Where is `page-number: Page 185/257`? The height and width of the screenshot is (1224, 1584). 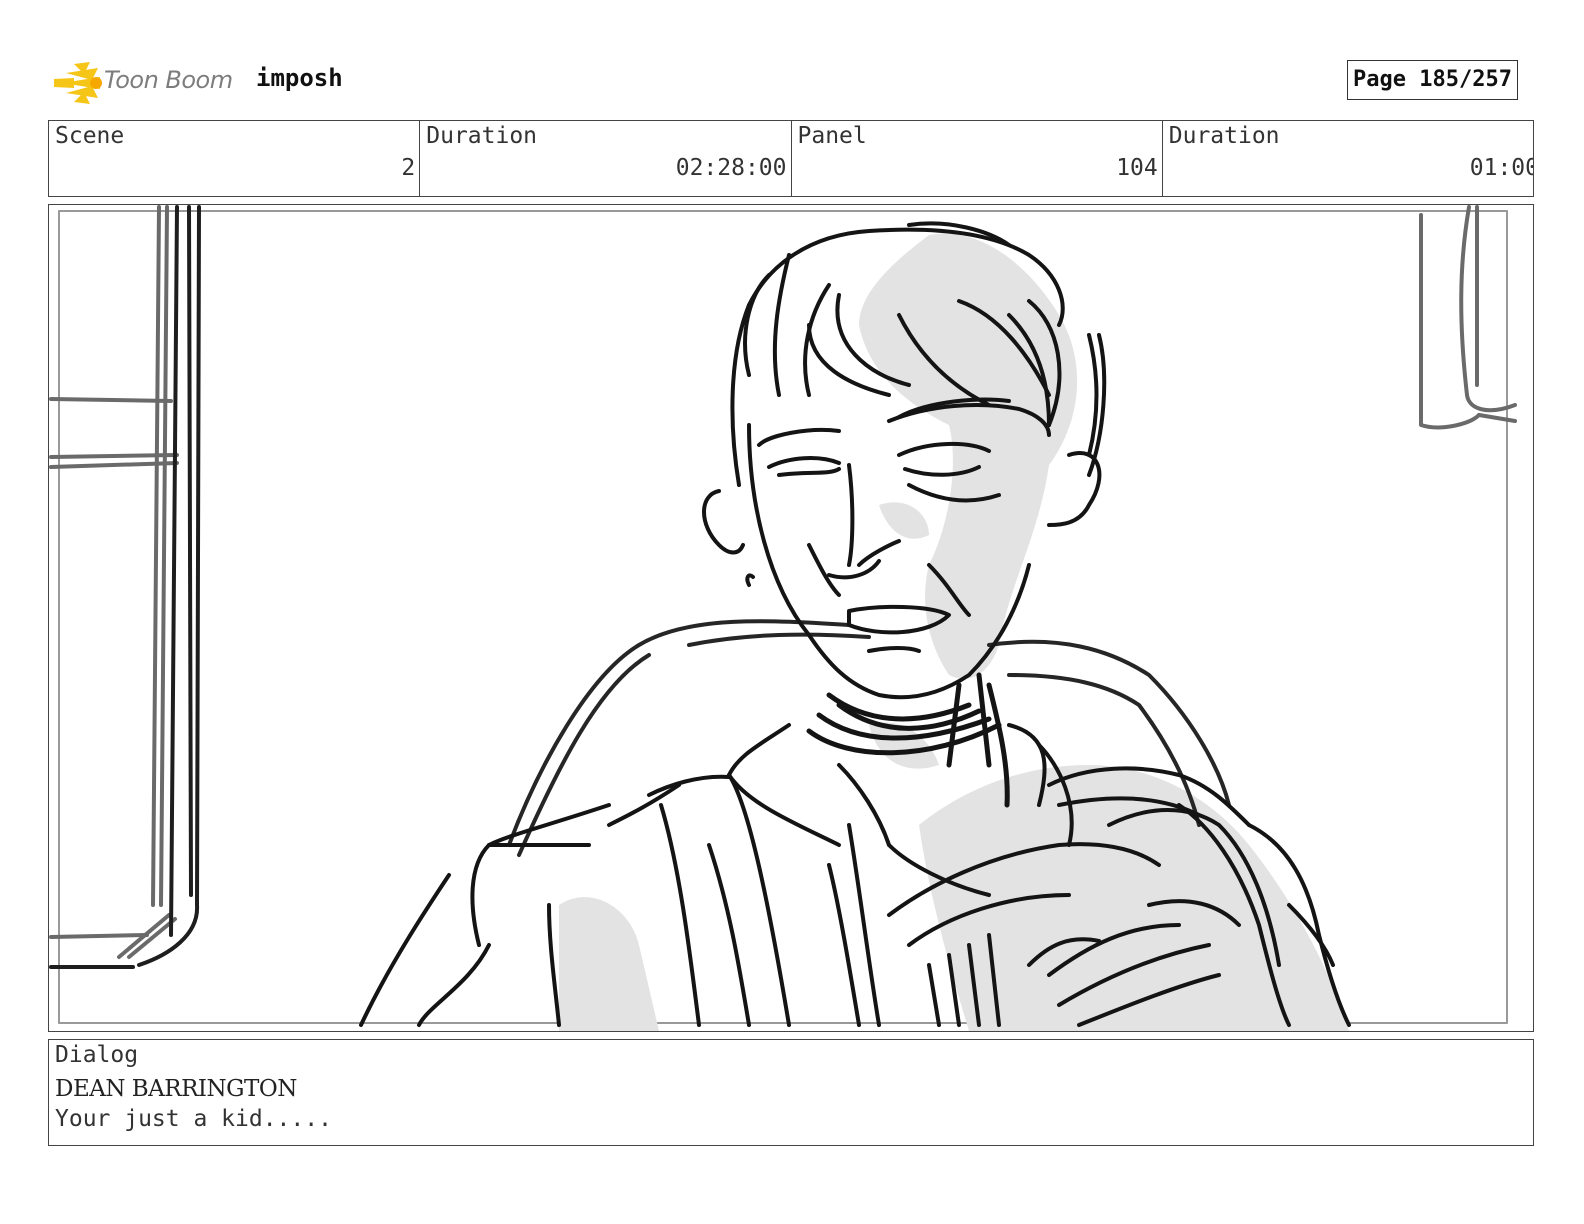
page-number: Page 185/257 is located at coordinates (1432, 80).